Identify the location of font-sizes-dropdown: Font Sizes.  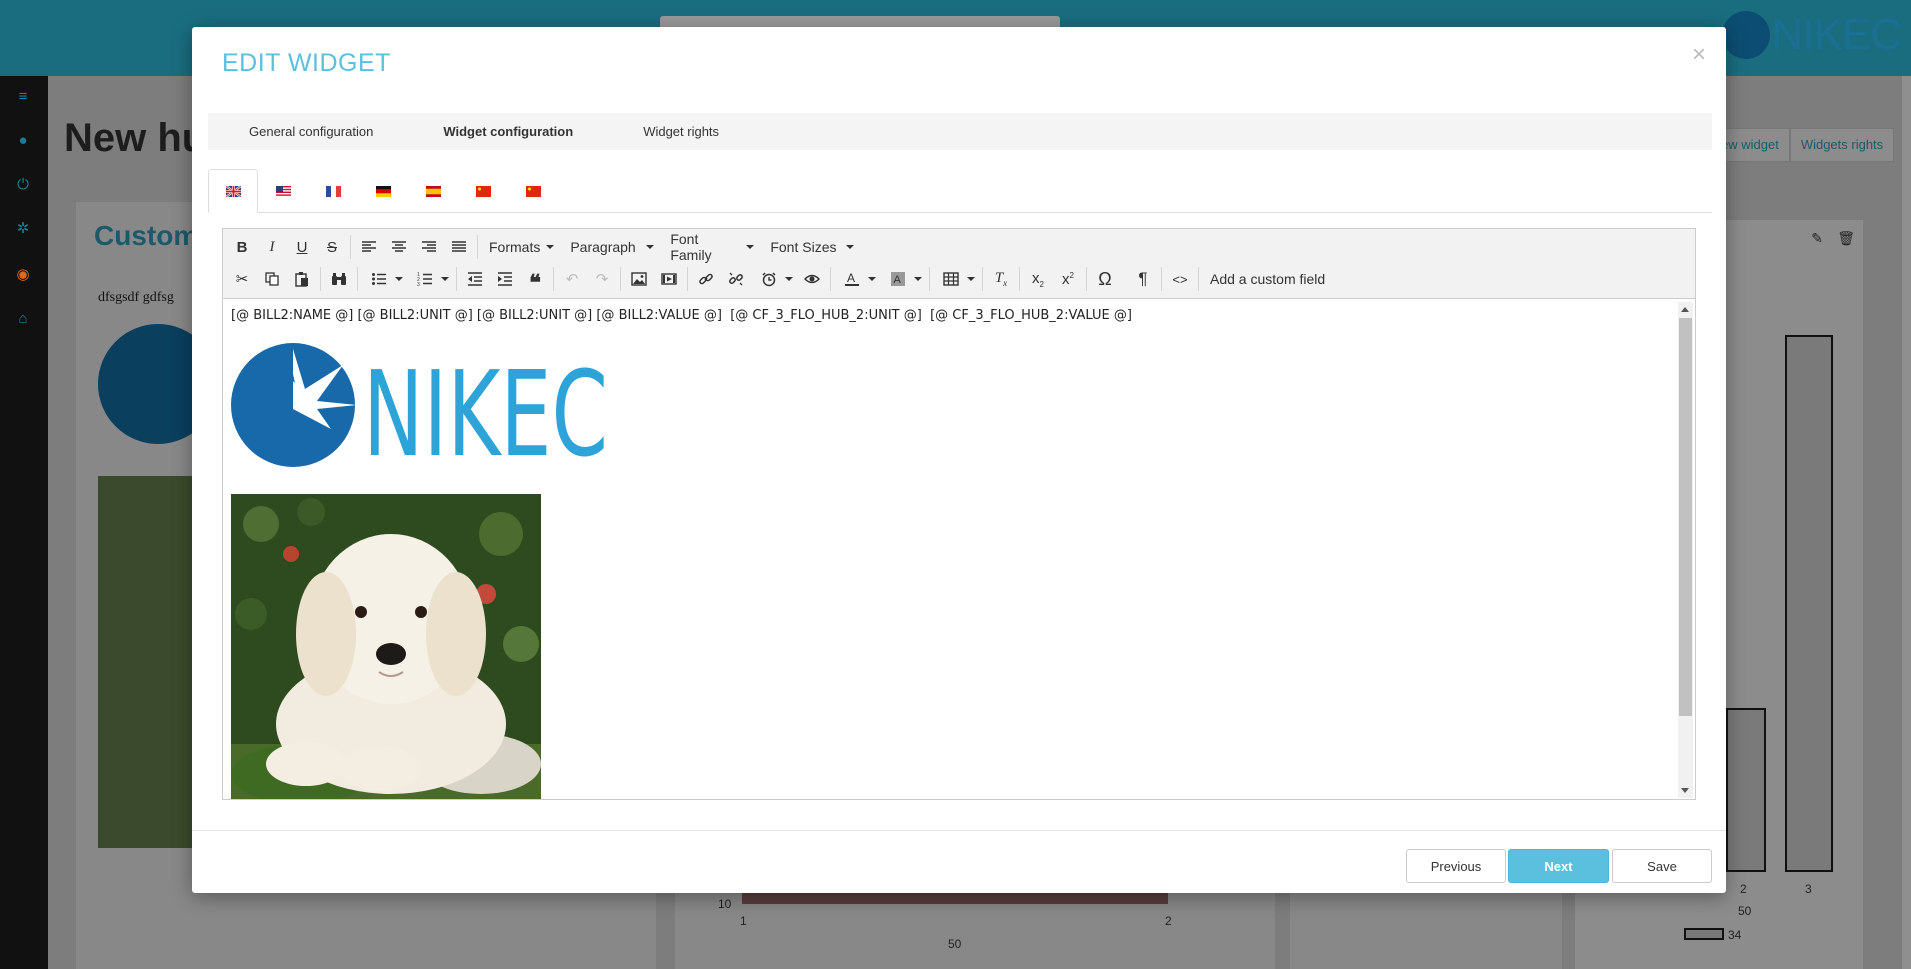
(812, 247).